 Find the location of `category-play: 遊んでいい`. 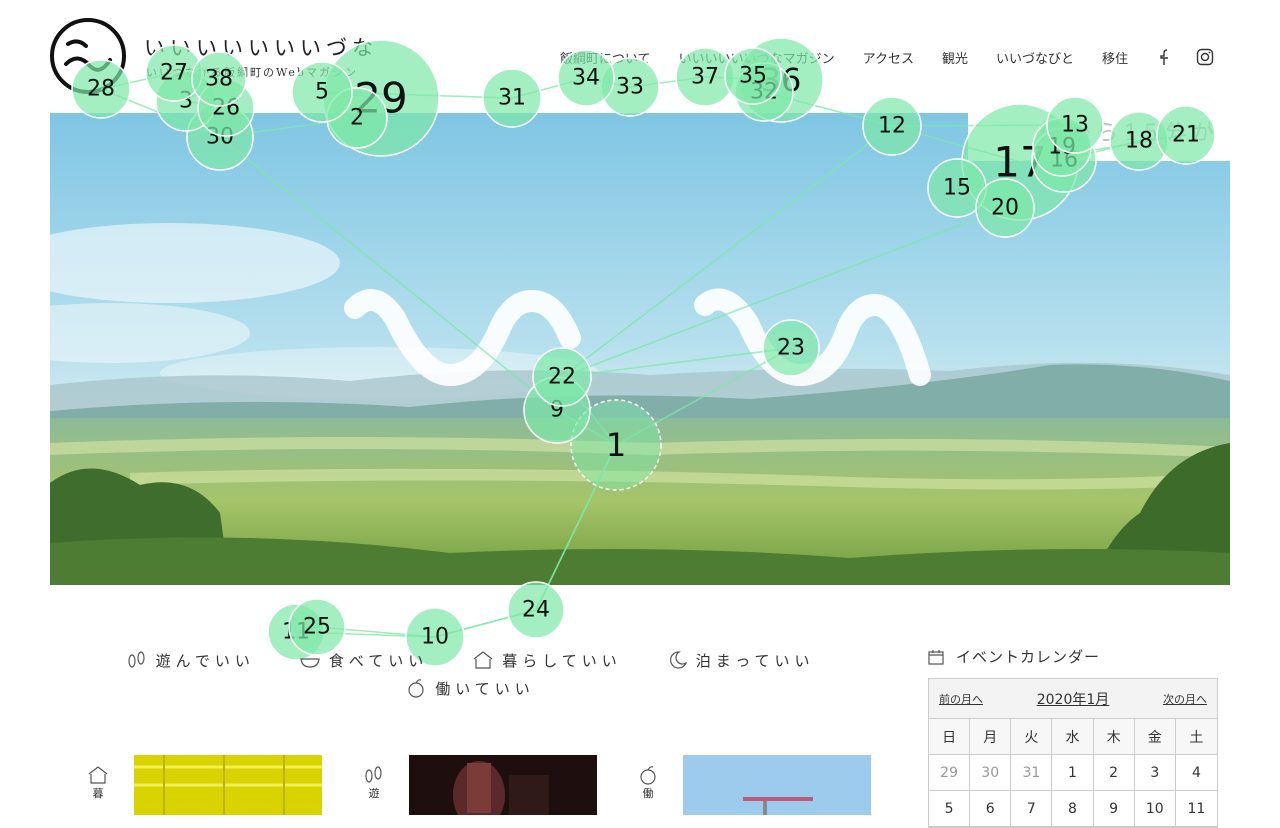

category-play: 遊んでいい is located at coordinates (190, 660).